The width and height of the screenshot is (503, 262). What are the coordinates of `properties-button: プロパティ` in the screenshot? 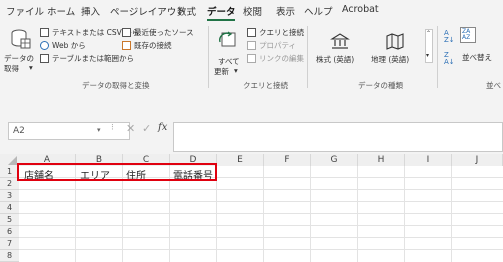 It's located at (277, 45).